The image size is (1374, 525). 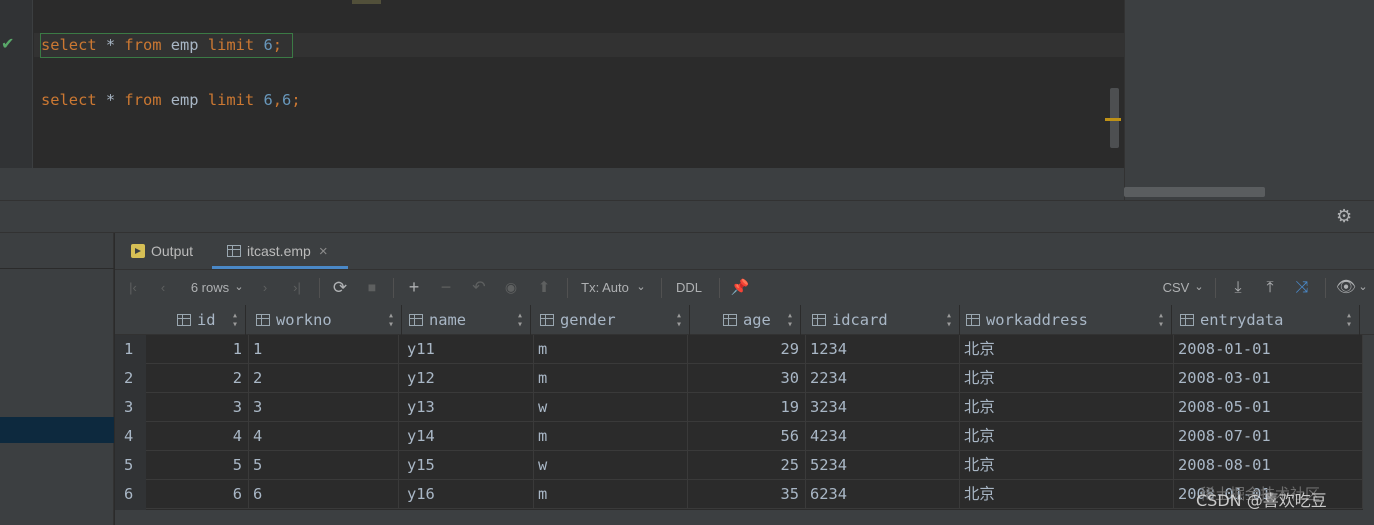 What do you see at coordinates (1302, 287) in the screenshot?
I see `compare-icon: ⤨` at bounding box center [1302, 287].